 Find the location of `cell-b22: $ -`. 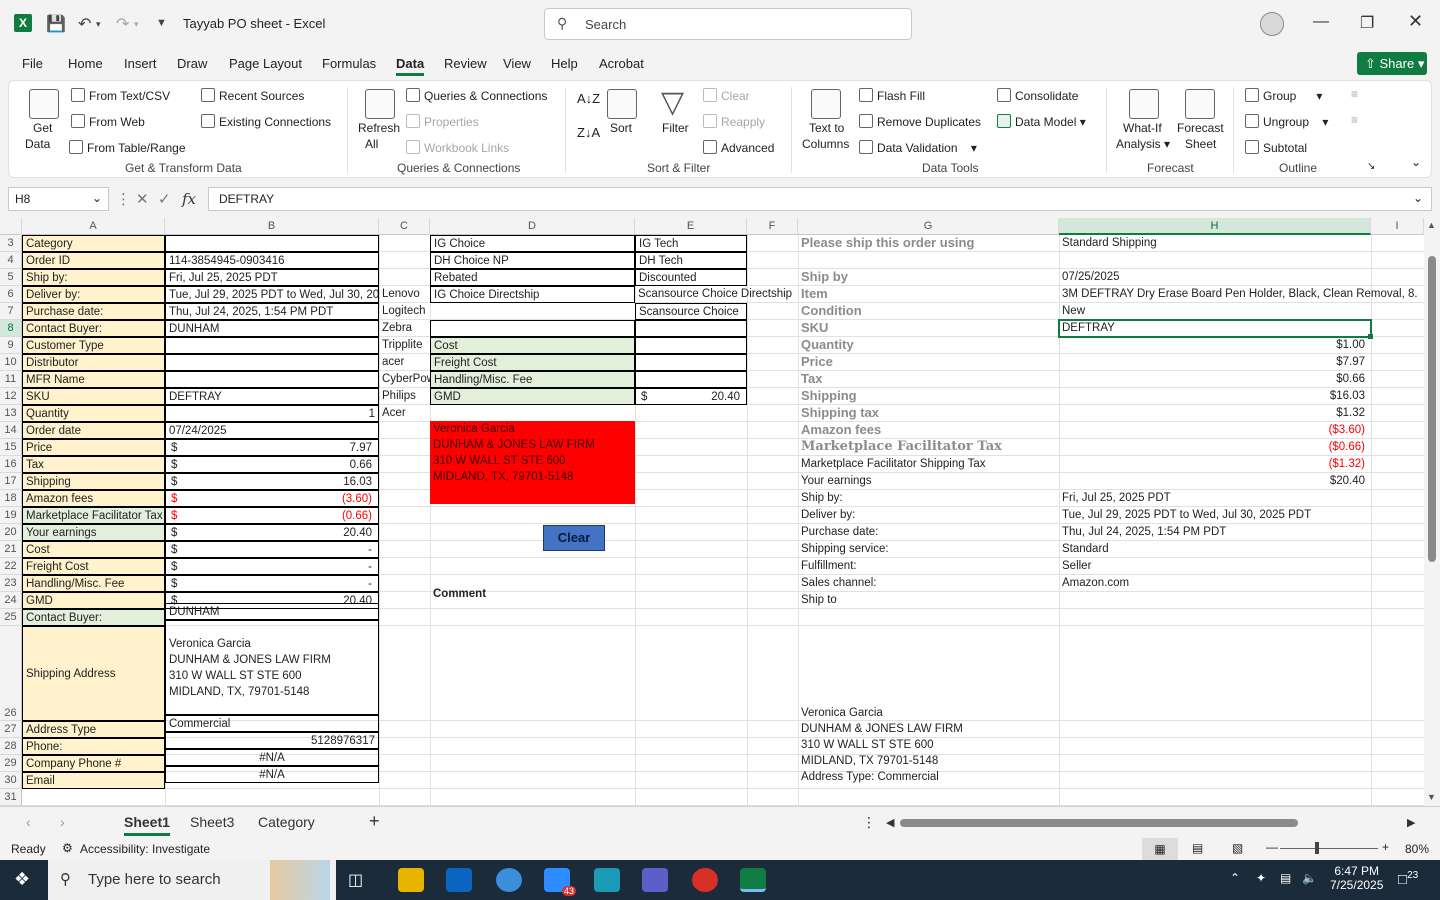

cell-b22: $ - is located at coordinates (272, 566).